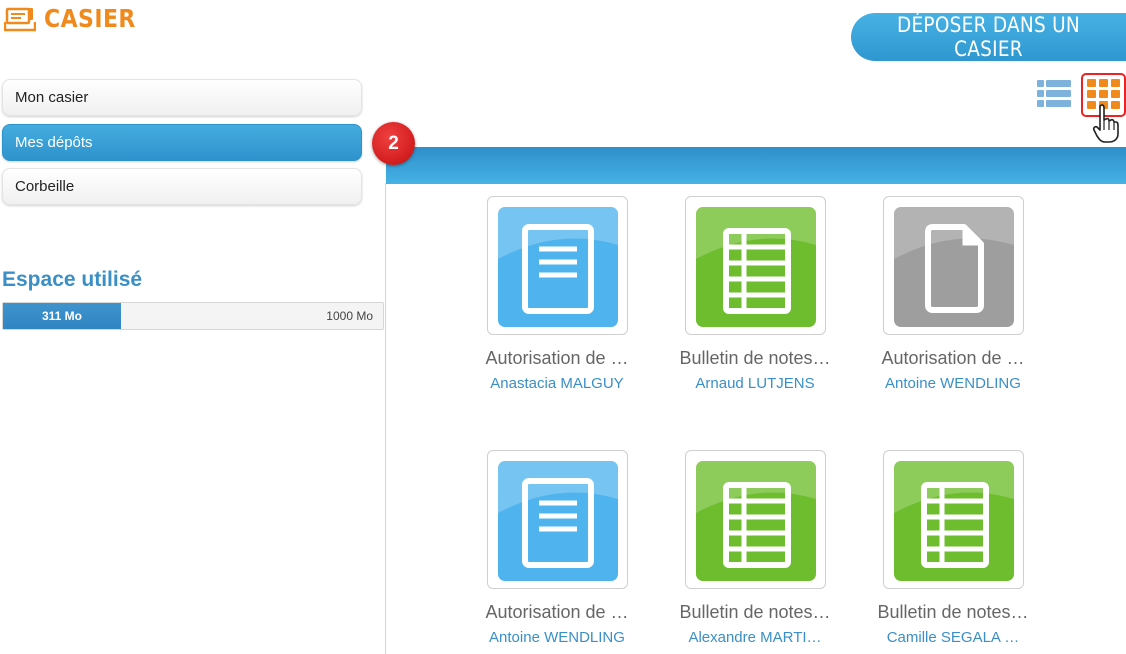 This screenshot has width=1126, height=654. I want to click on sidebar-item-label: Mes dépôts, so click(54, 142).